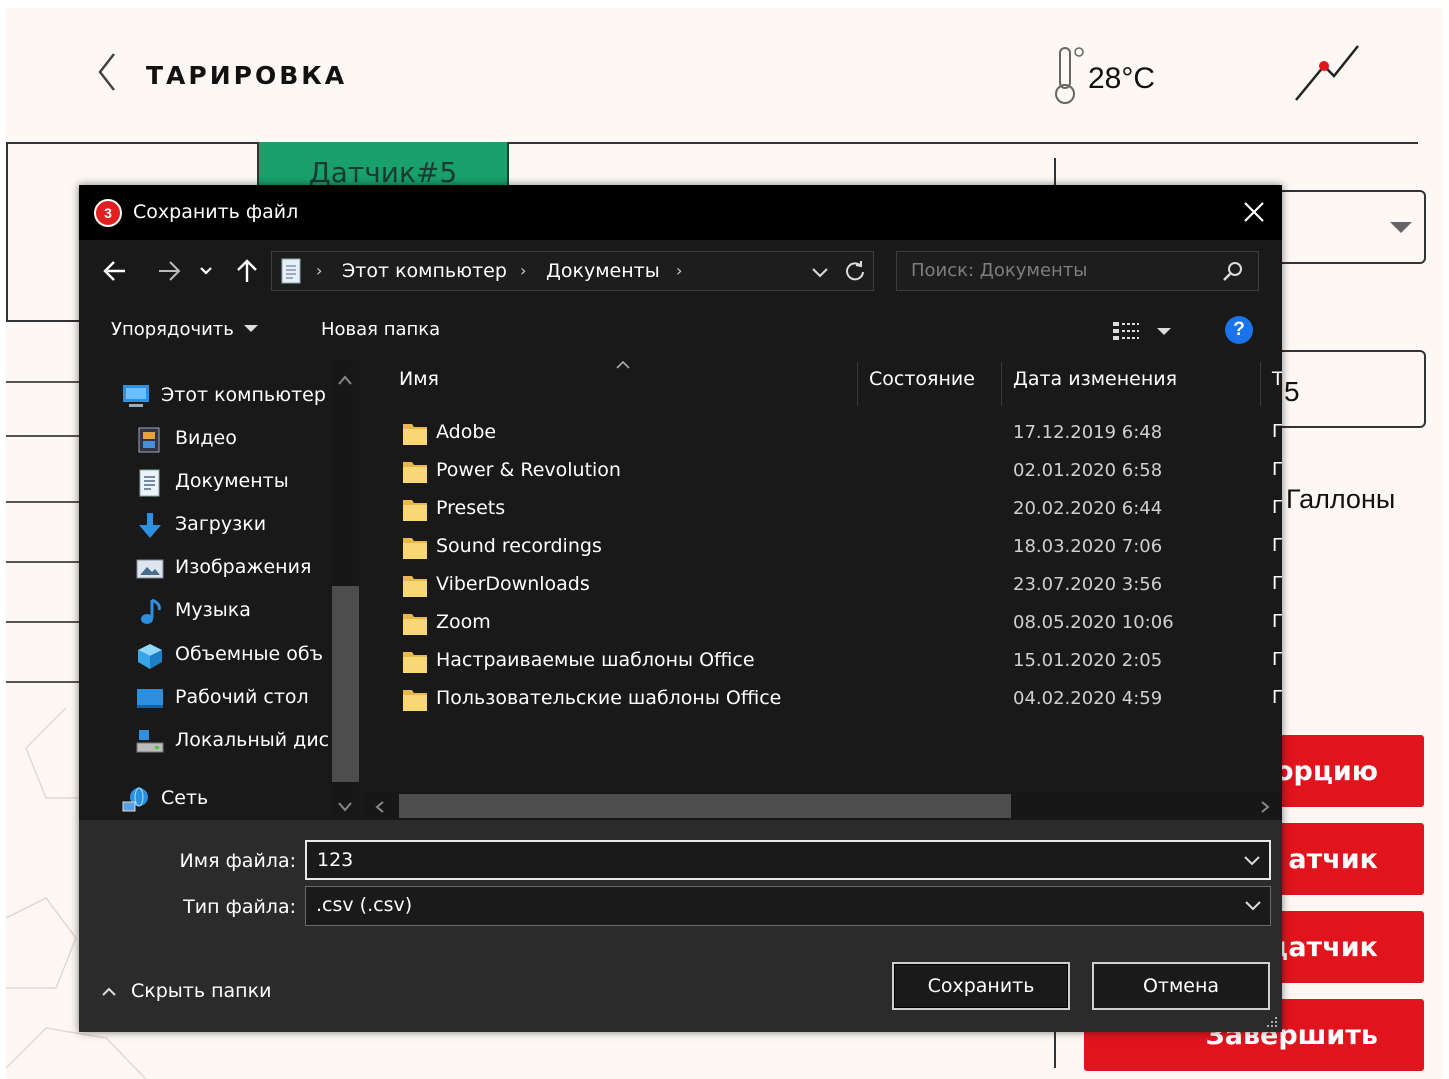 This screenshot has height=1079, width=1449. I want to click on navigation-bar: › Этот компьютер › Документы ›, so click(680, 270).